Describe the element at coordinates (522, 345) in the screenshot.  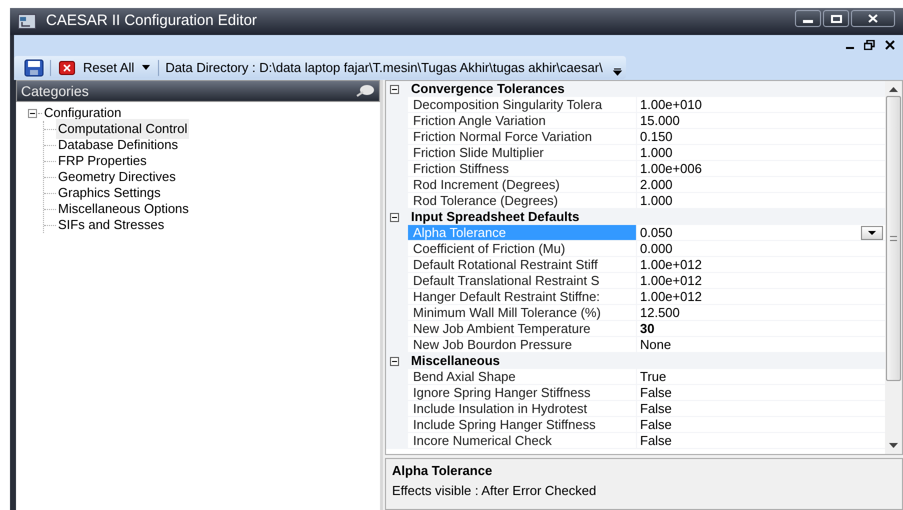
I see `property-name: New Job Bourdon Pressure` at that location.